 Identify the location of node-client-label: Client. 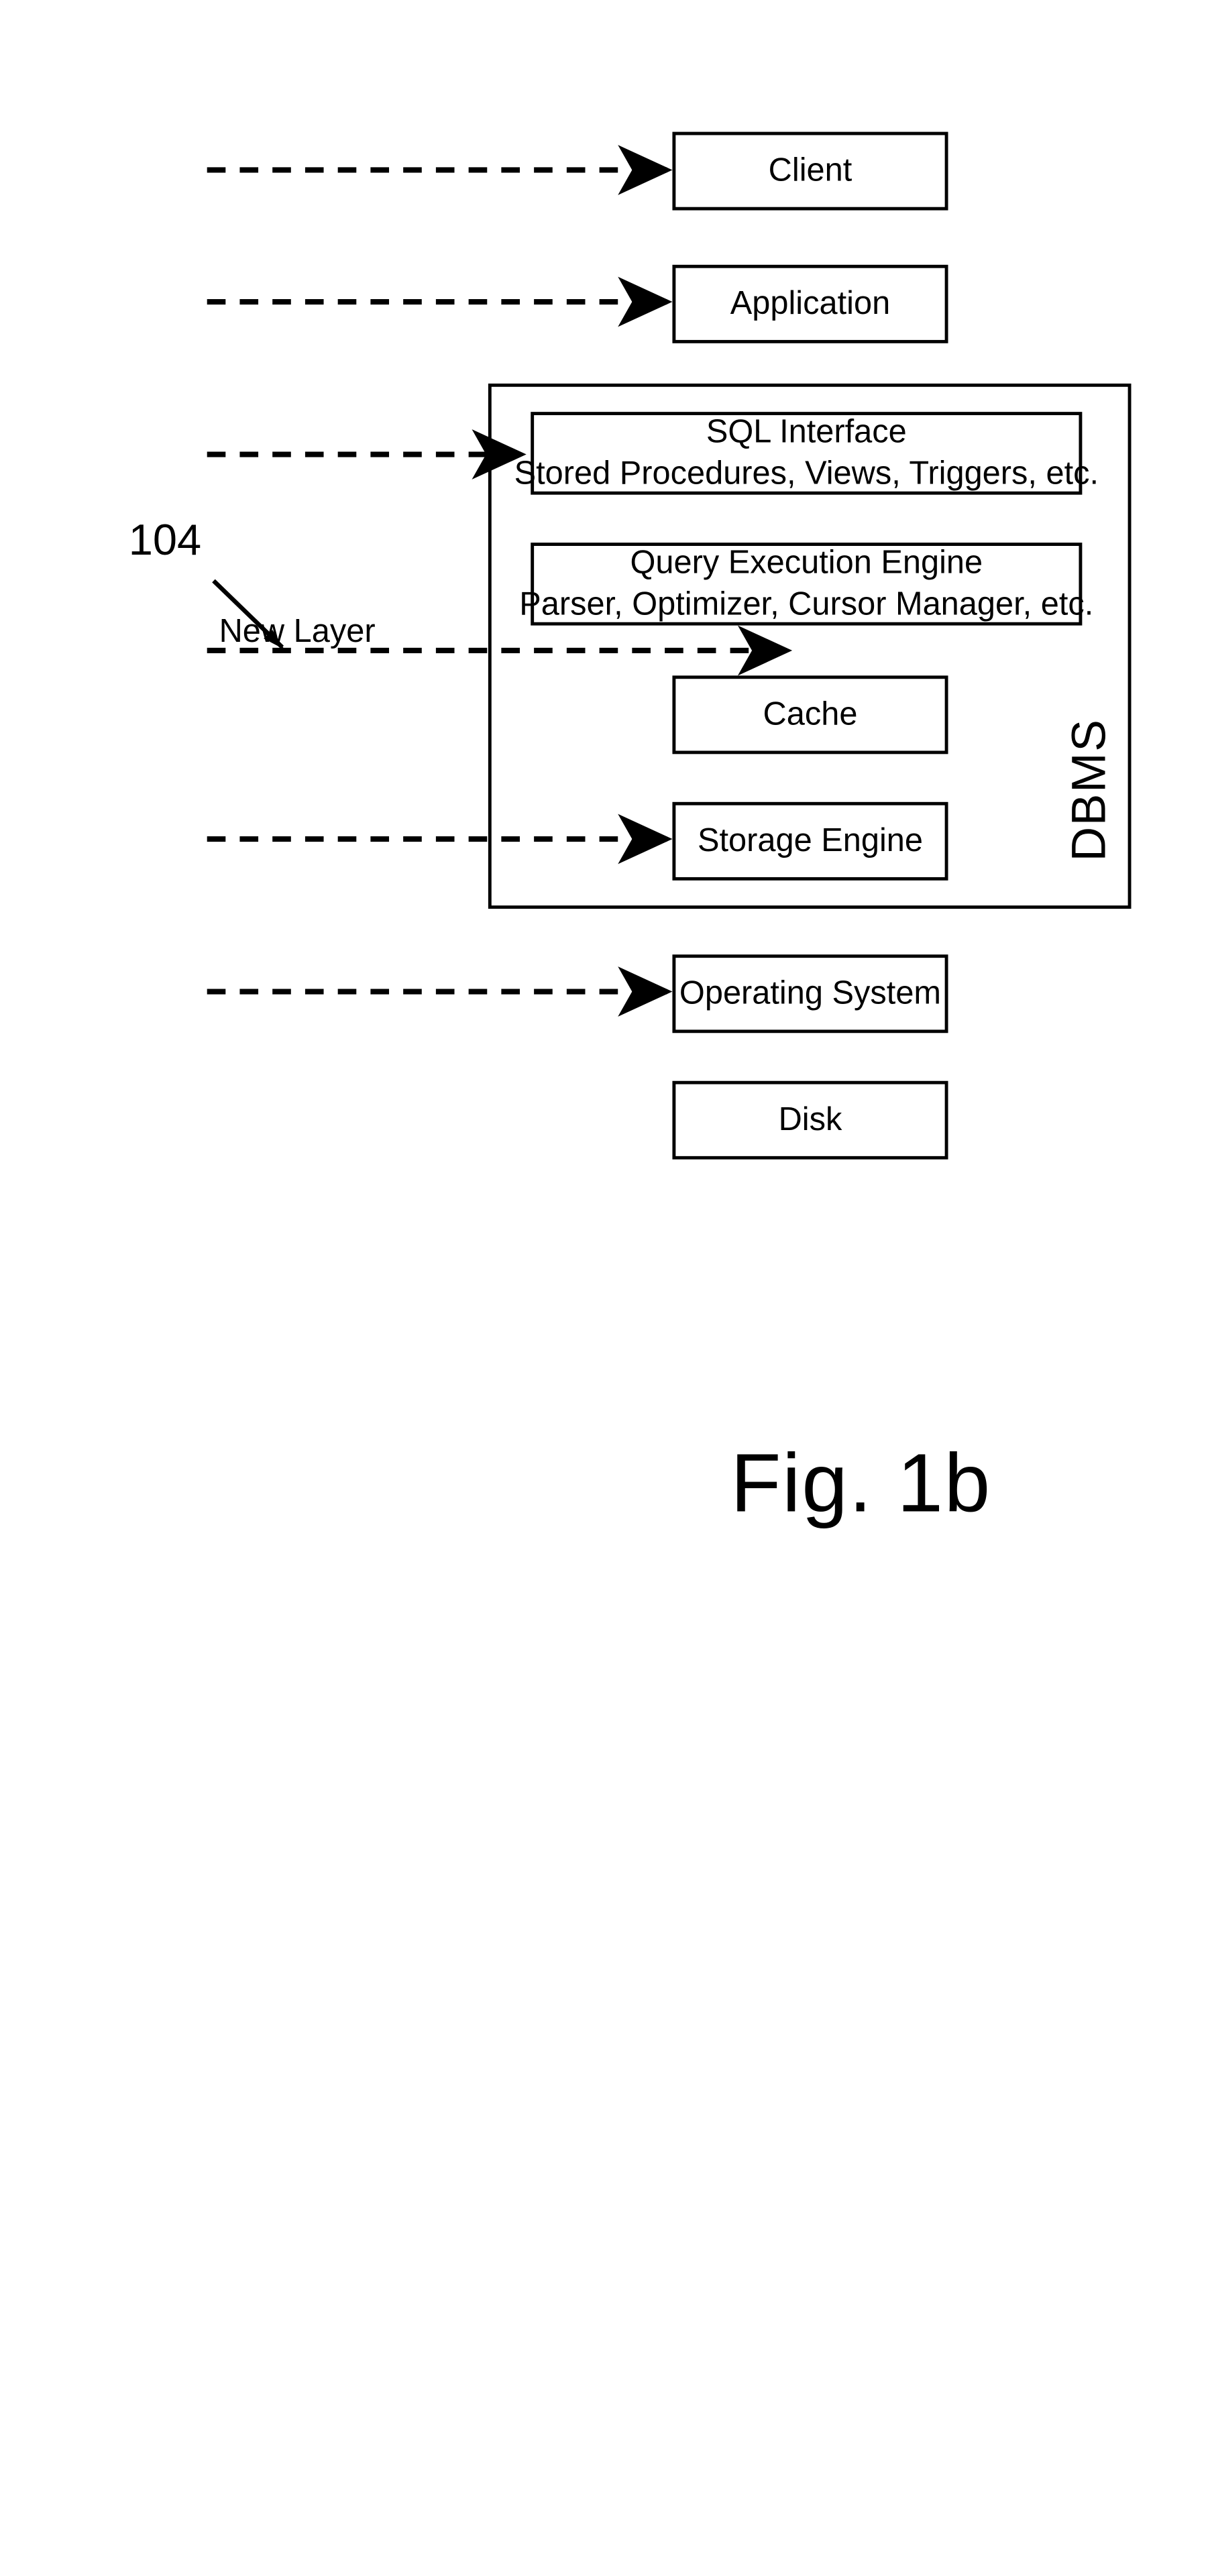
(810, 170).